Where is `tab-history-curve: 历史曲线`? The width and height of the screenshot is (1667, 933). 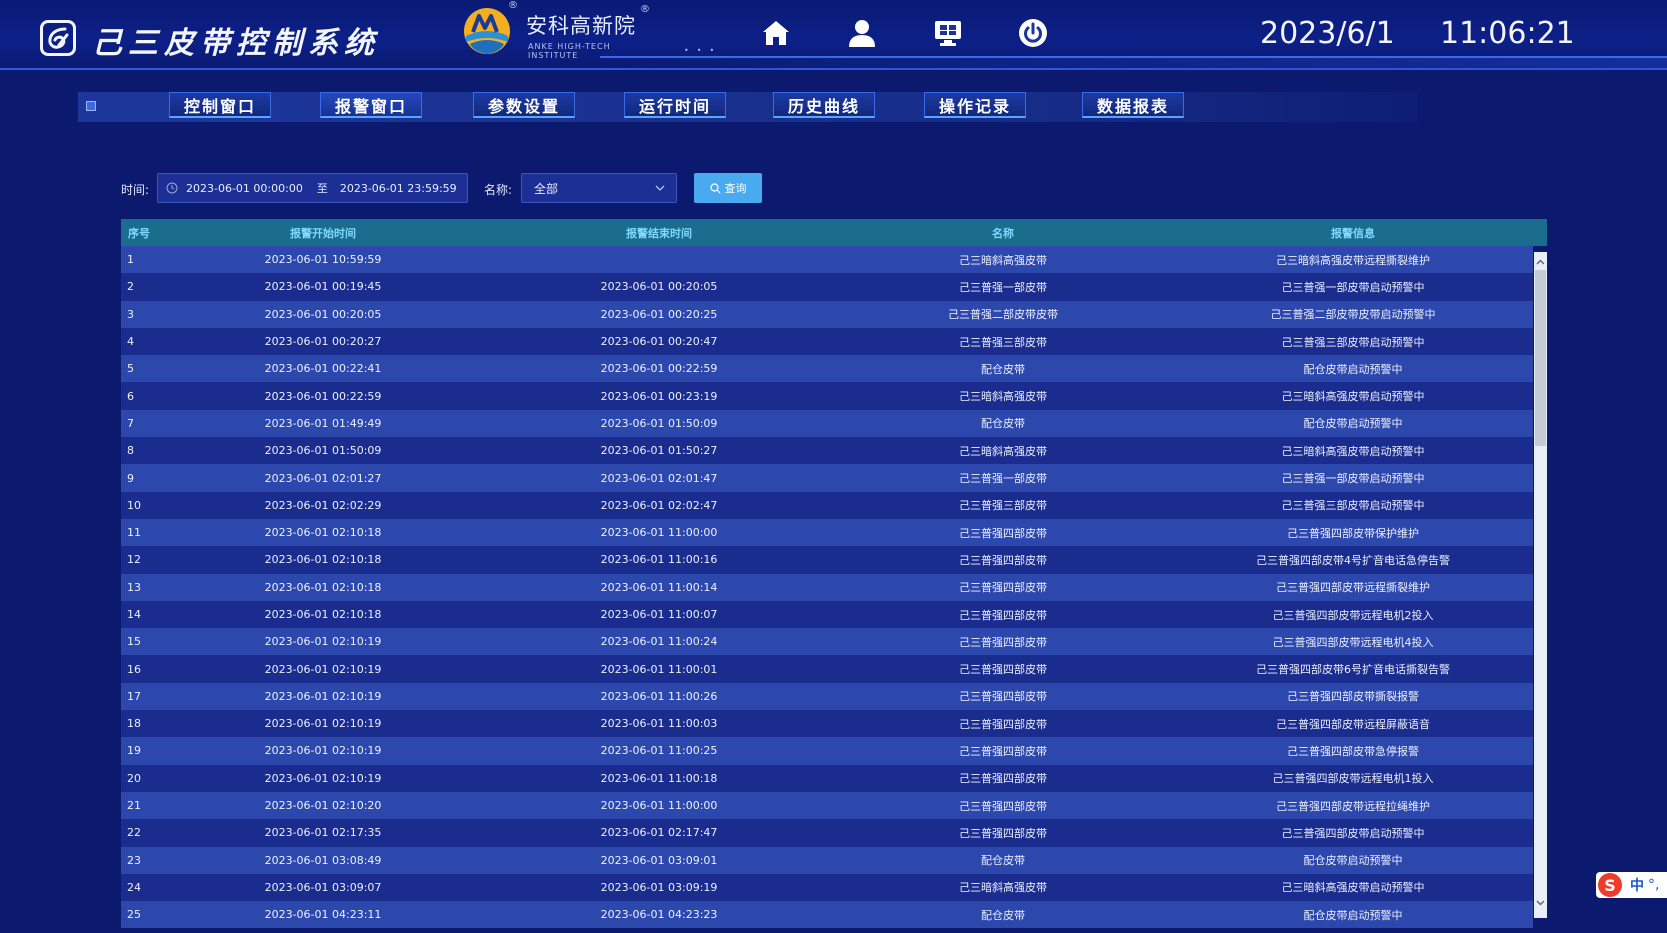 tab-history-curve: 历史曲线 is located at coordinates (824, 105).